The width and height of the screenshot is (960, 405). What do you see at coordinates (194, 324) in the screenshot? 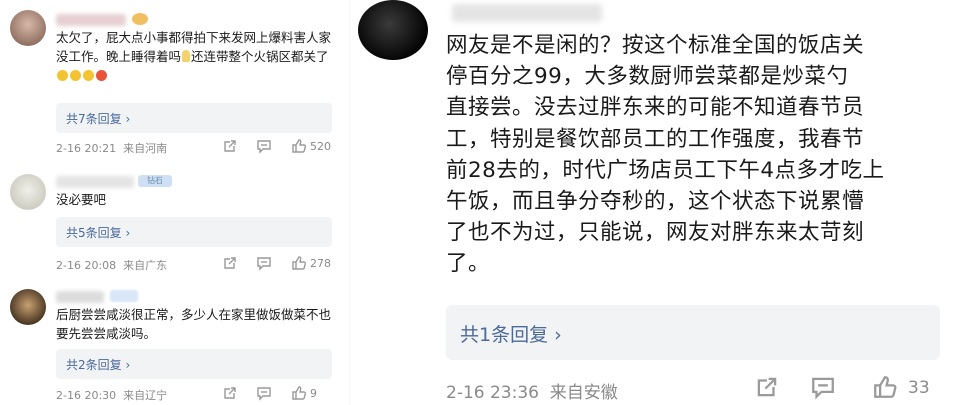
I see `comment-text: 后厨尝尝咸淡很正常，多少人在家里做饭做菜不也要先尝尝咸淡吗。` at bounding box center [194, 324].